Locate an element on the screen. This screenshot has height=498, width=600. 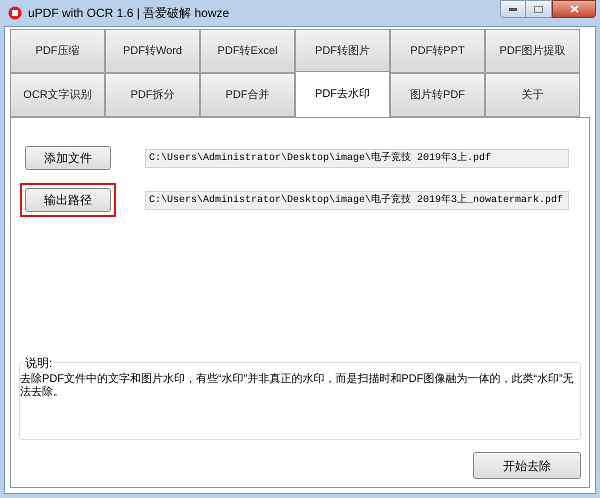
file-button: 输出路径 is located at coordinates (68, 200).